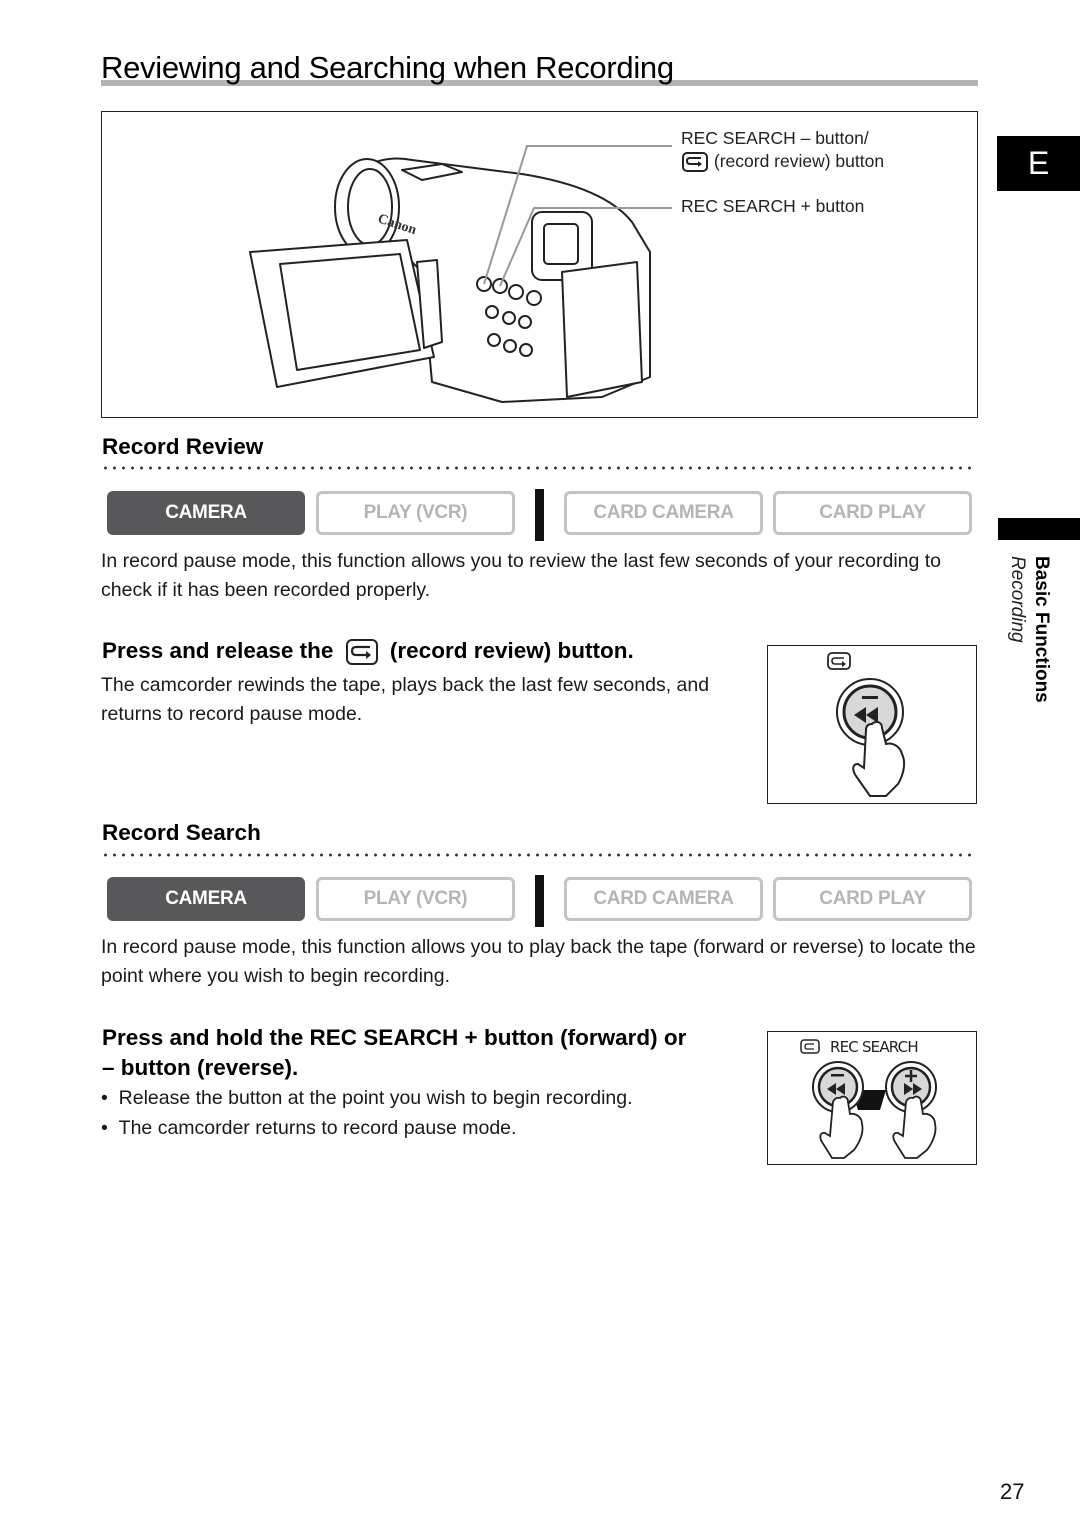  What do you see at coordinates (799, 161) in the screenshot?
I see `callout-text: (record review) button` at bounding box center [799, 161].